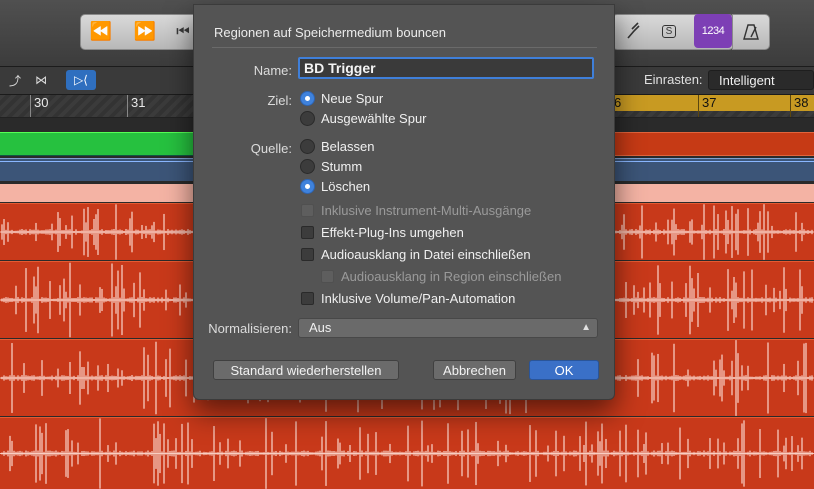 The width and height of the screenshot is (814, 489). Describe the element at coordinates (330, 32) in the screenshot. I see `dialog-title: Regionen auf Speichermedium bouncen` at that location.